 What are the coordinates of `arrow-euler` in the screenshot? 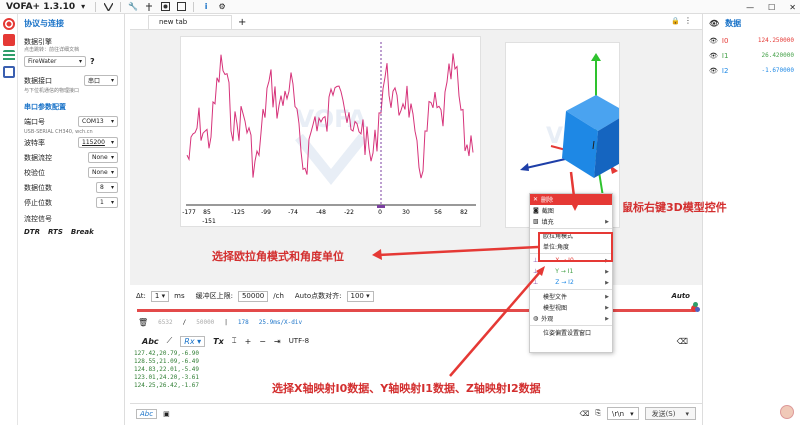 It's located at (458, 251).